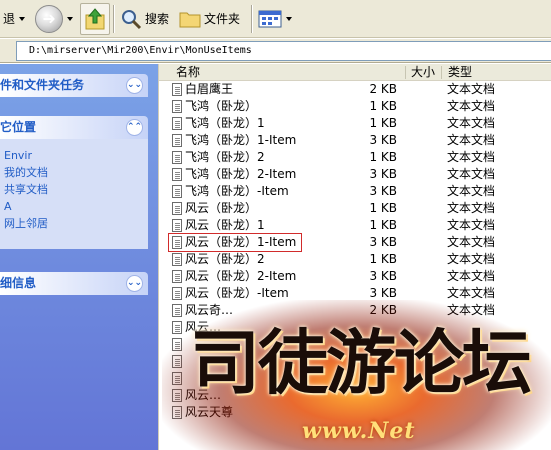 Image resolution: width=551 pixels, height=450 pixels. What do you see at coordinates (355, 242) in the screenshot?
I see `file-row-highlighted: 风云（卧龙）1-Item 3 KB 文本文档` at bounding box center [355, 242].